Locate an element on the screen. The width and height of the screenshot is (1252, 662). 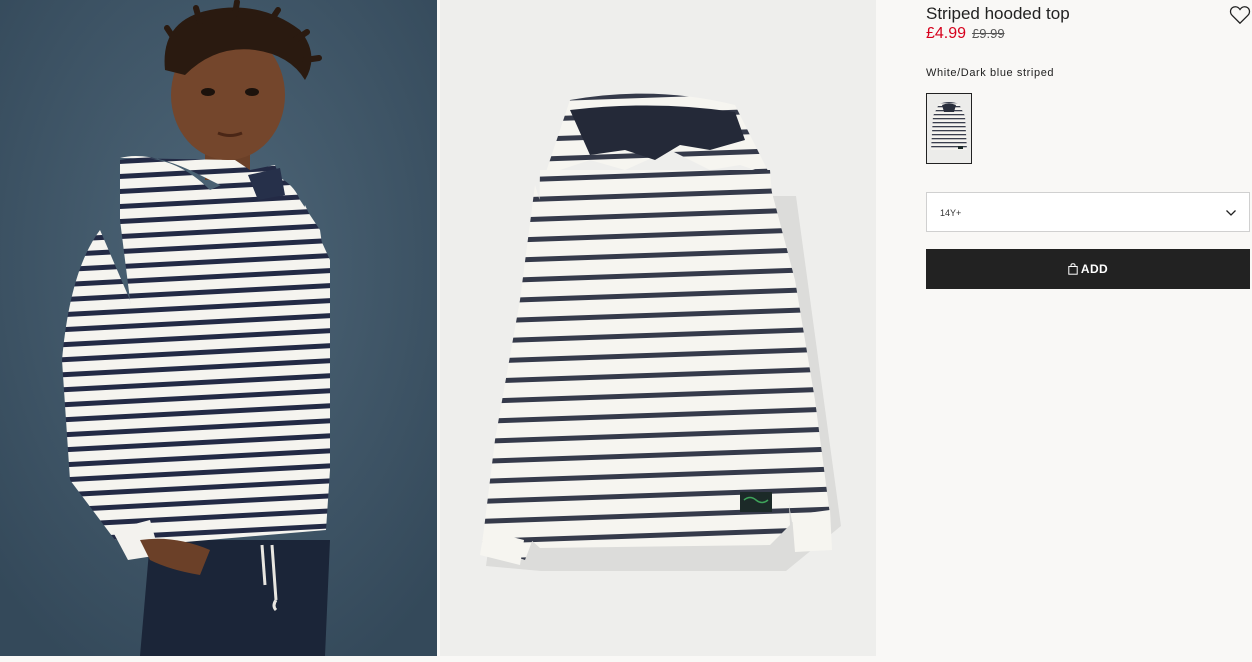
add-button-label: ADD is located at coordinates (1094, 269).